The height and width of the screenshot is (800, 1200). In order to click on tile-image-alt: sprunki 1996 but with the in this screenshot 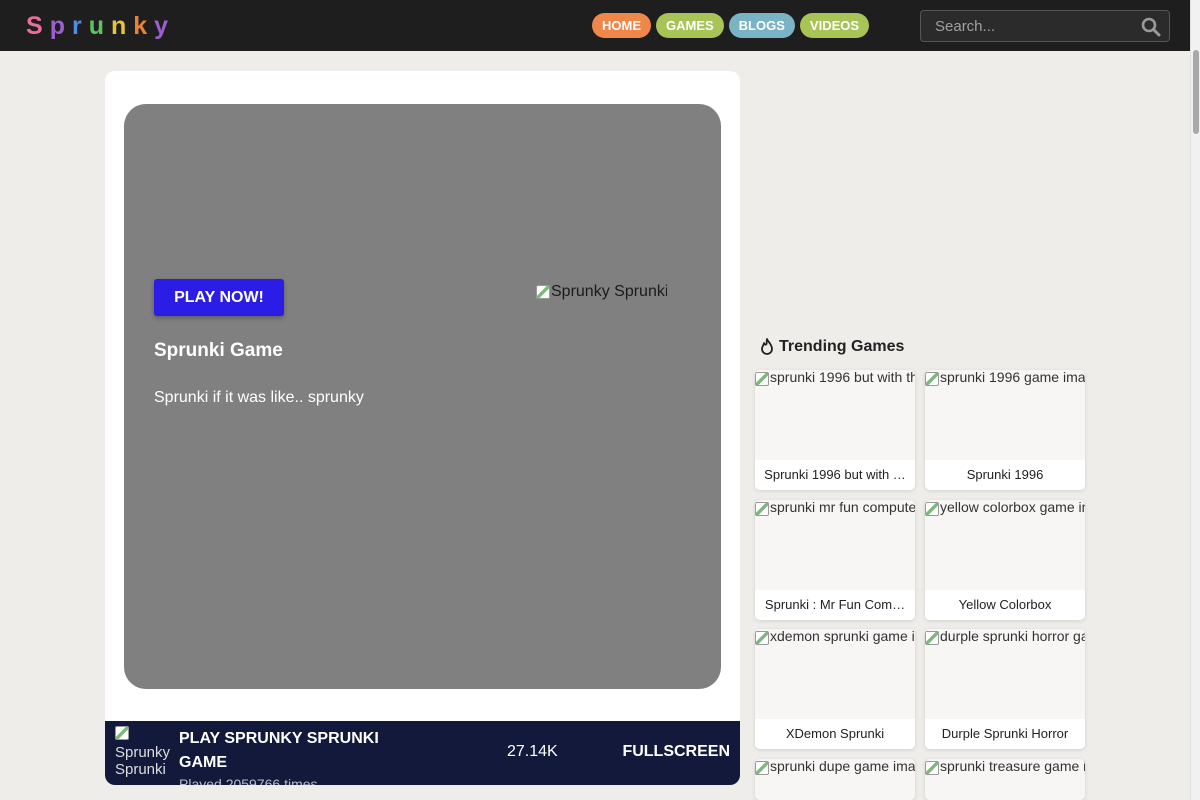, I will do `click(842, 377)`.